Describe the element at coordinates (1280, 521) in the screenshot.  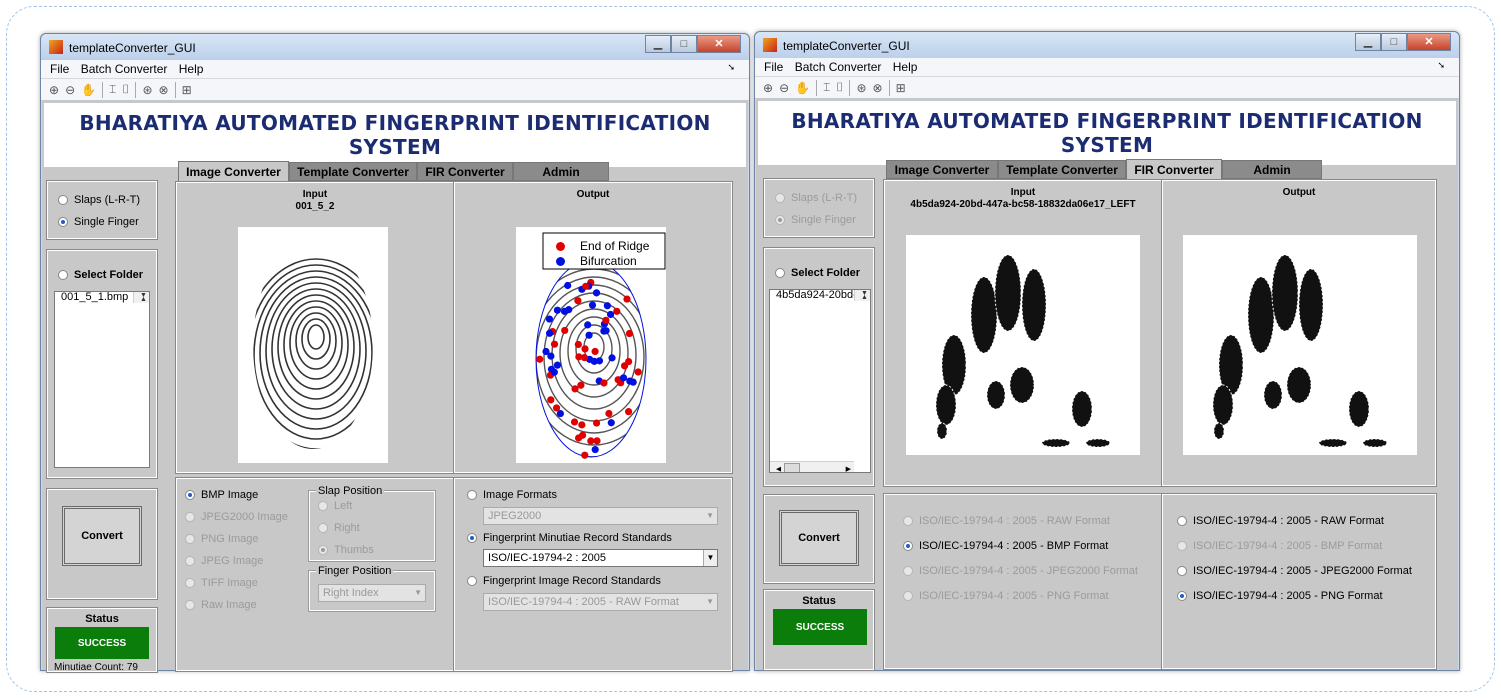
I see `out-raw-format-radio: ISO/IEC-19794-4 : 2005 - RAW Format` at that location.